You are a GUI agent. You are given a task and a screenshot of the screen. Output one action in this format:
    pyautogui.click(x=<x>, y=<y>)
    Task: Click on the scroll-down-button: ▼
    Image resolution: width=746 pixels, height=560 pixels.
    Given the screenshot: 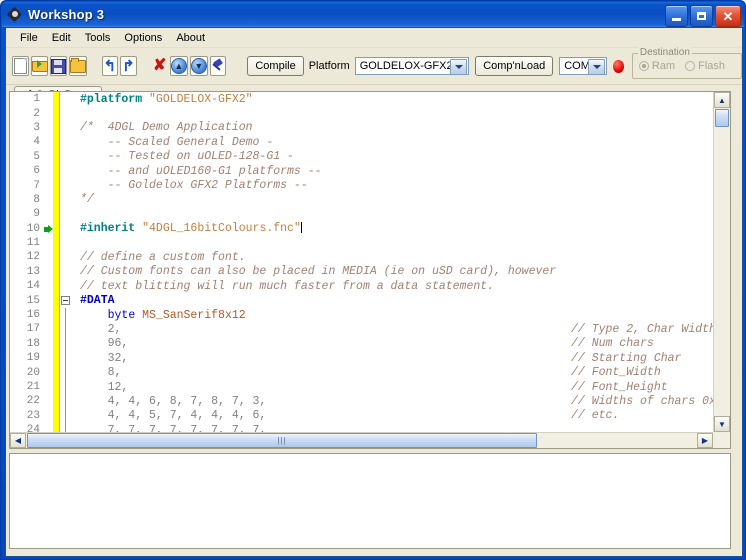 What is the action you would take?
    pyautogui.click(x=722, y=424)
    